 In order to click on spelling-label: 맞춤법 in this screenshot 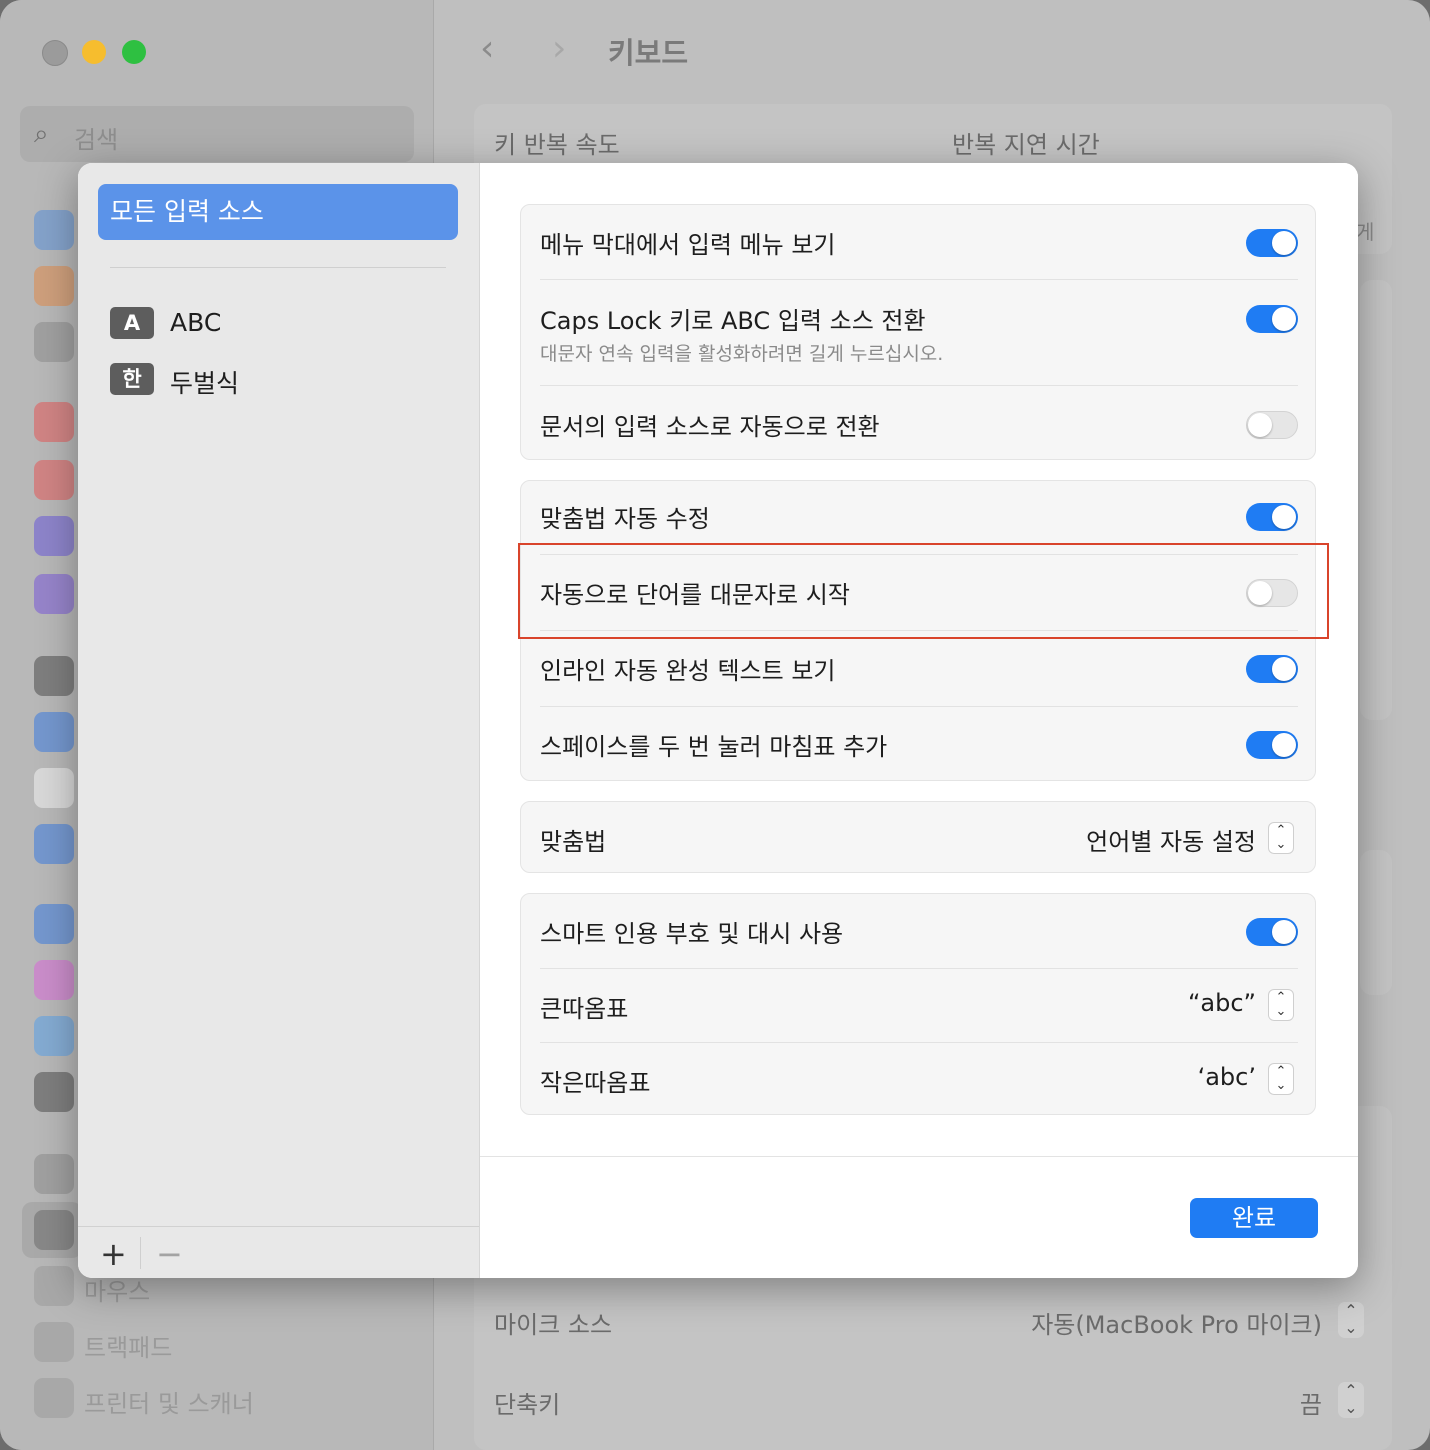, I will do `click(573, 842)`.